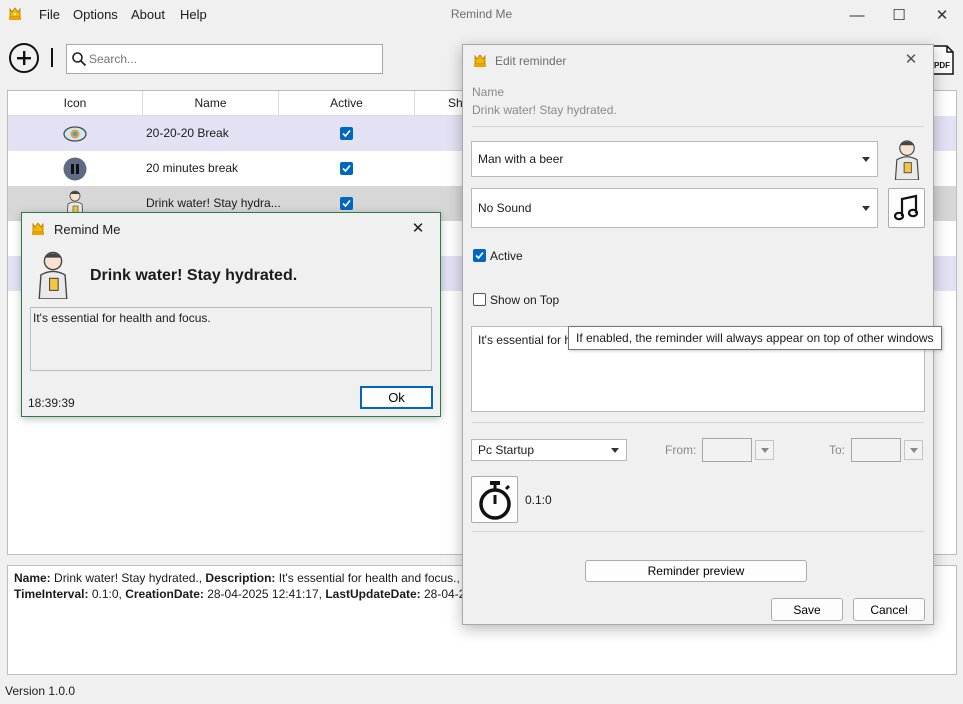  What do you see at coordinates (889, 609) in the screenshot?
I see `cancel-button: Cancel` at bounding box center [889, 609].